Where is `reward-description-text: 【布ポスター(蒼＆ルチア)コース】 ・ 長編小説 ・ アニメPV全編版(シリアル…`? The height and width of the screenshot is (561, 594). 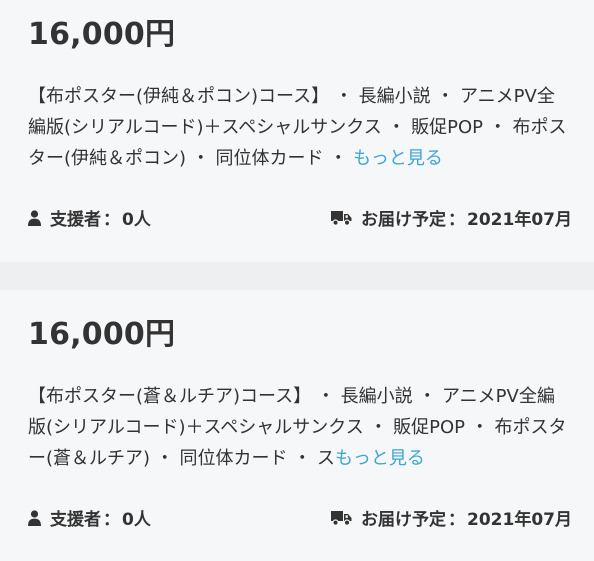 reward-description-text: 【布ポスター(蒼＆ルチア)コース】 ・ 長編小説 ・ アニメPV全編版(シリアル… is located at coordinates (297, 427).